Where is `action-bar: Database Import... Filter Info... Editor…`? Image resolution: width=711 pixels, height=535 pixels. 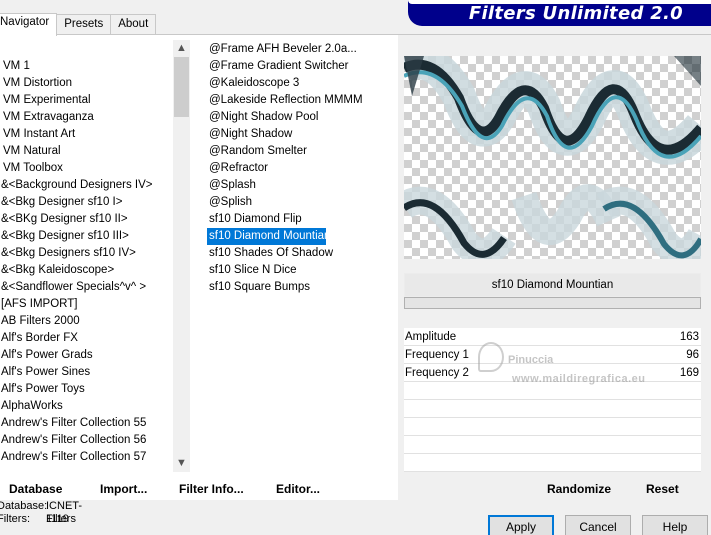
action-bar: Database Import... Filter Info... Editor… is located at coordinates (355, 487).